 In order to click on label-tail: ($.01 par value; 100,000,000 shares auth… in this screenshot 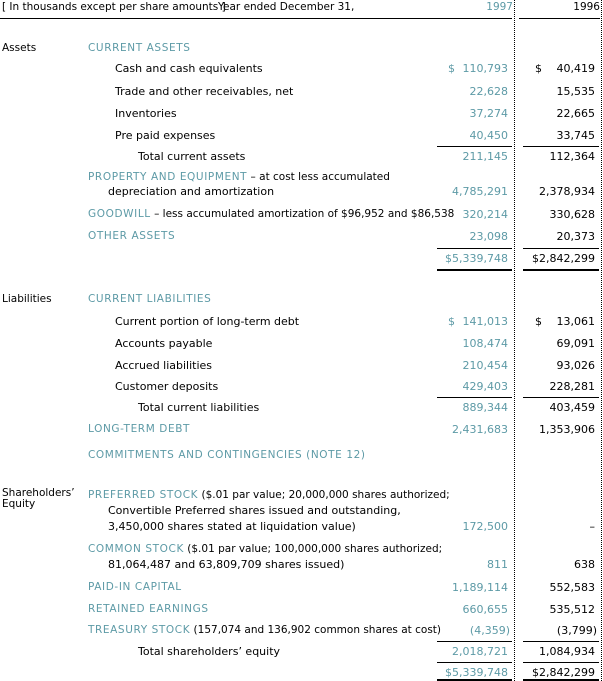, I will do `click(313, 549)`.